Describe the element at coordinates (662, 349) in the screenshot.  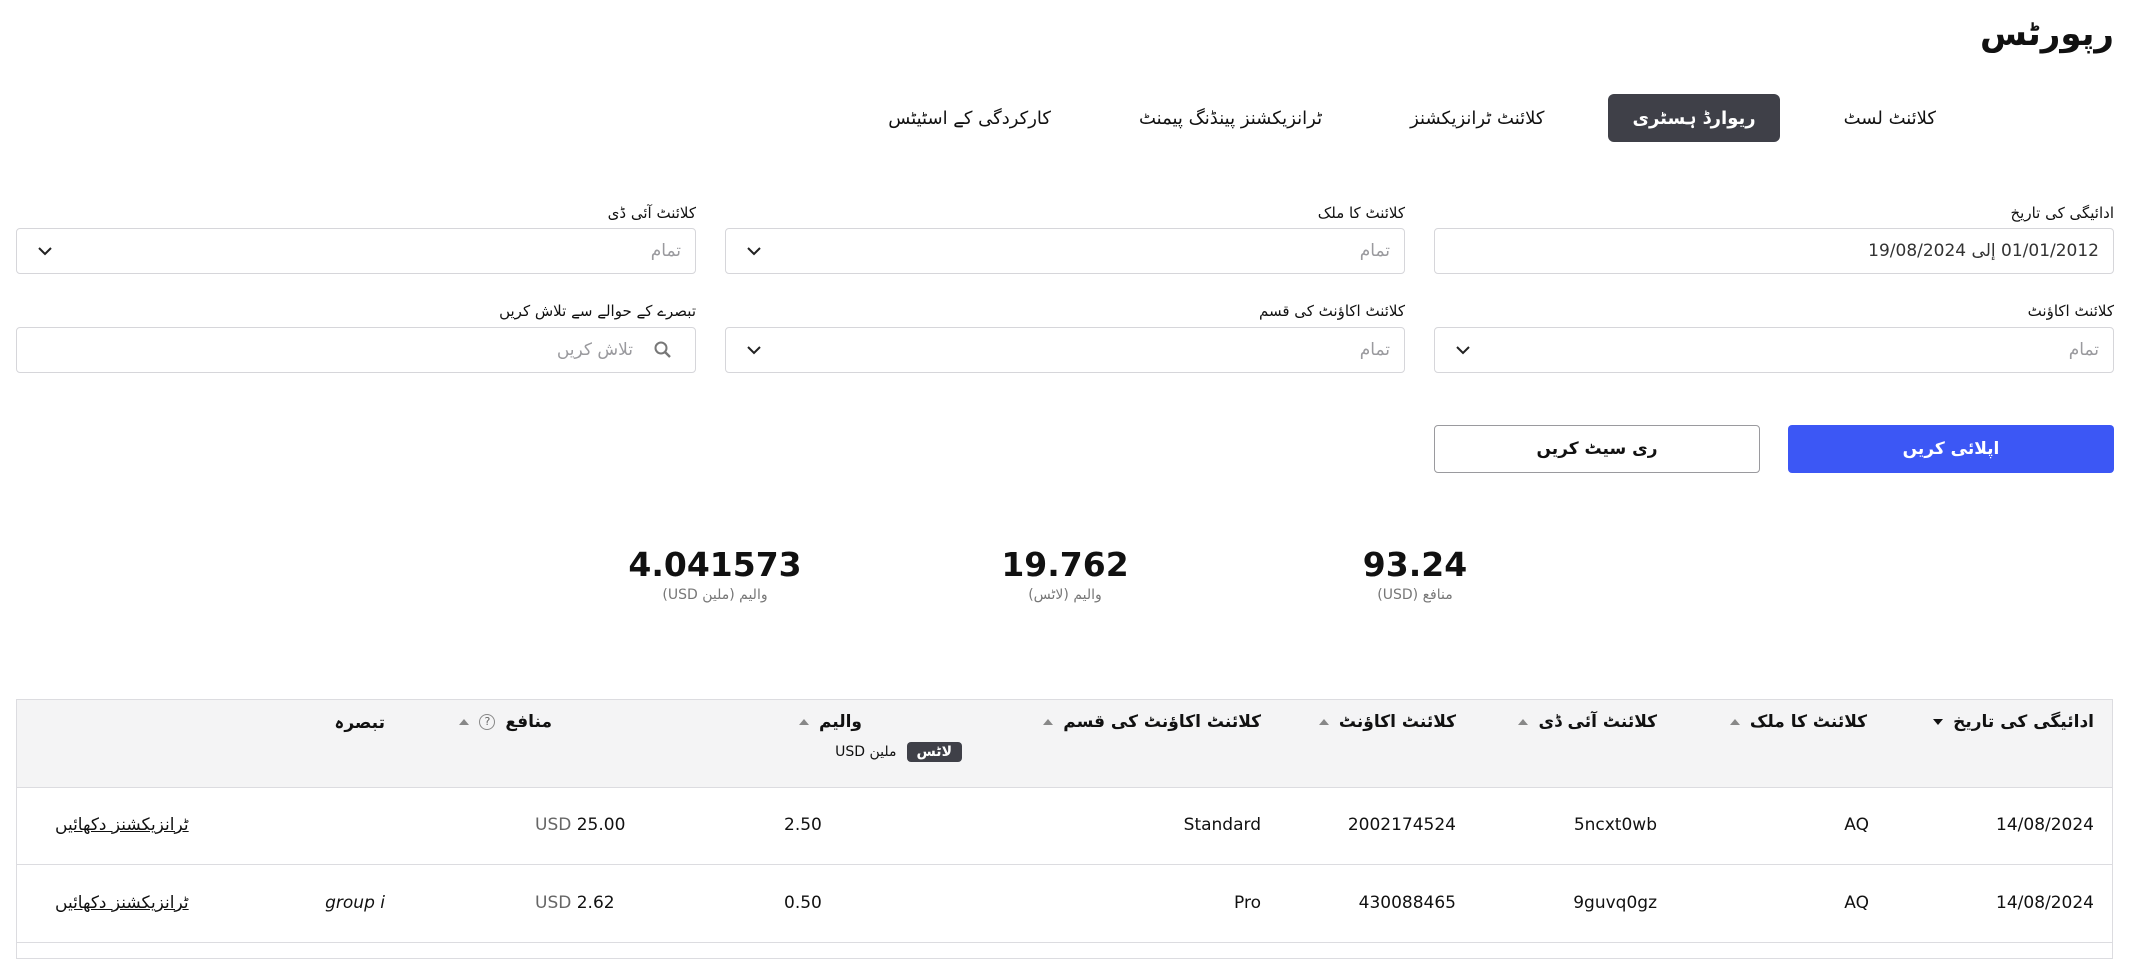
I see `search-icon` at that location.